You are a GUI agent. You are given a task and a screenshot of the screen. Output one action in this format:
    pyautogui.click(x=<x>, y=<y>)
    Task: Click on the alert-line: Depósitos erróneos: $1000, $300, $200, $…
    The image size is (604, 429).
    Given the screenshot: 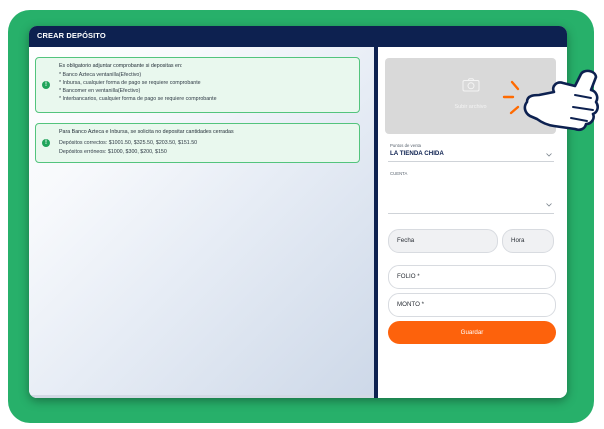 What is the action you would take?
    pyautogui.click(x=113, y=152)
    